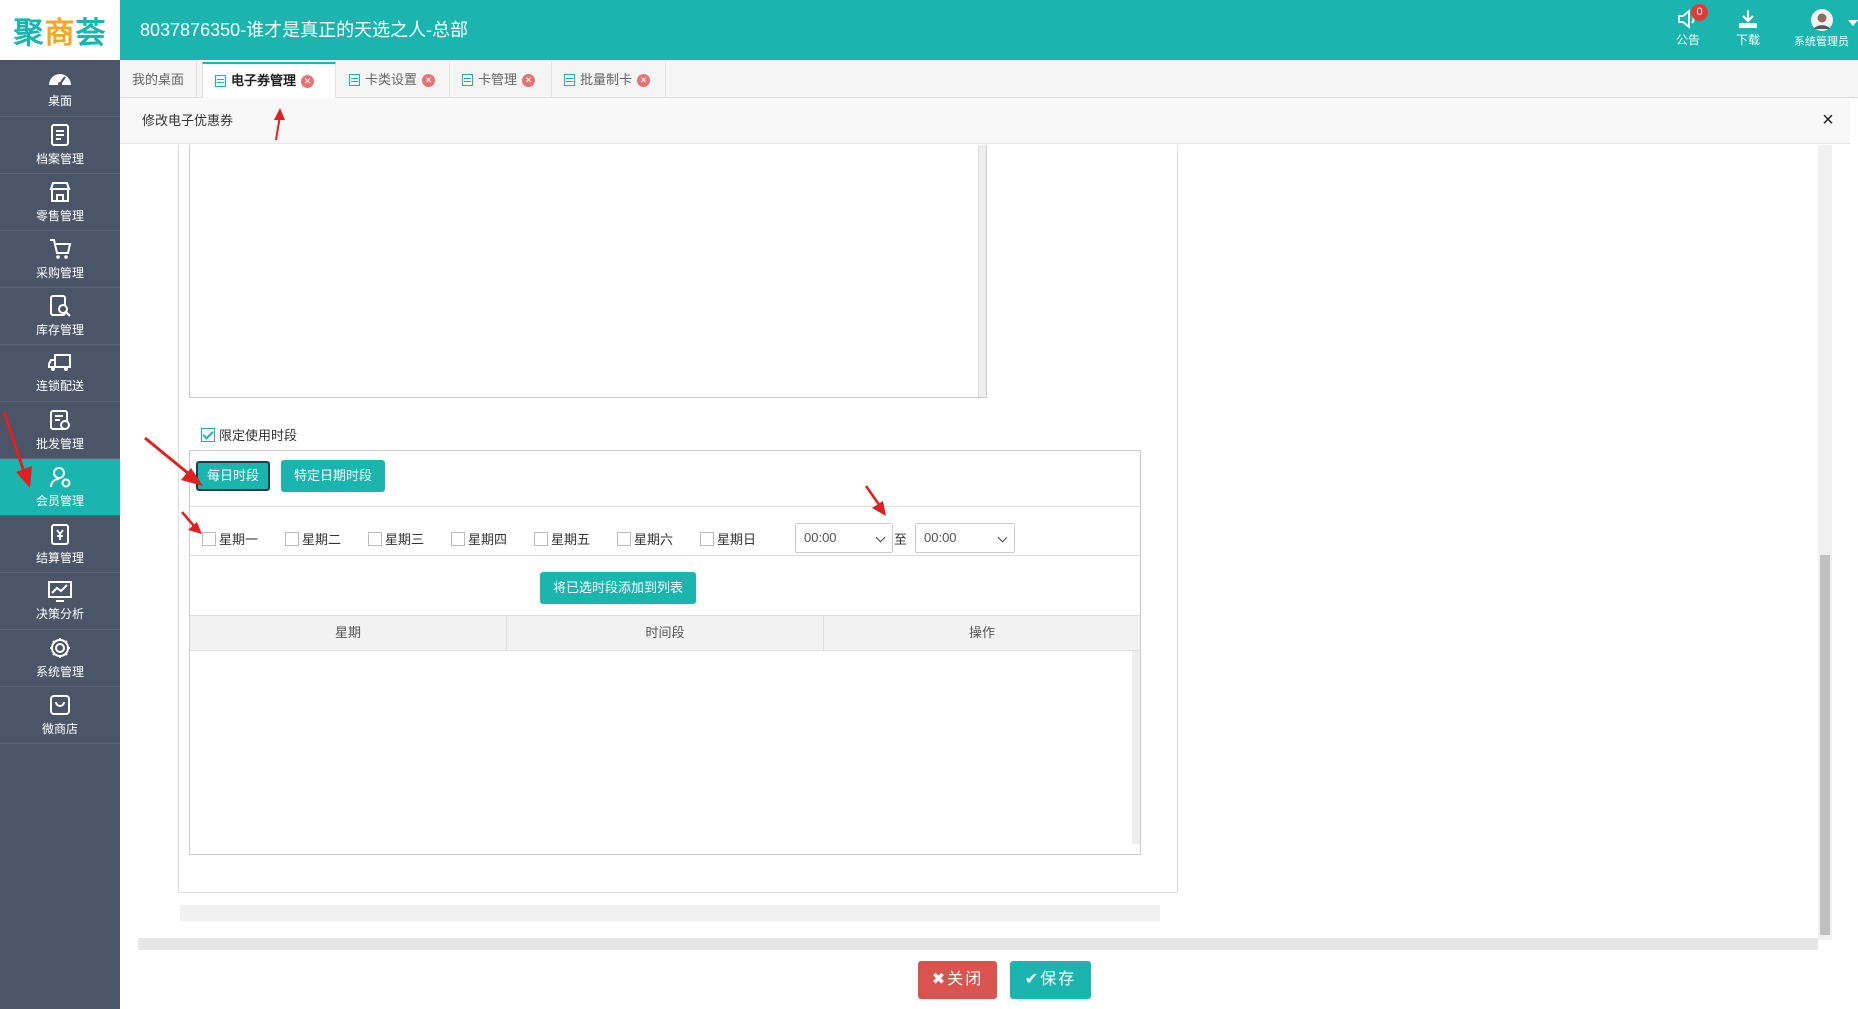 This screenshot has height=1009, width=1858. Describe the element at coordinates (59, 386) in the screenshot. I see `sidebar-item-label: 连锁配送` at that location.